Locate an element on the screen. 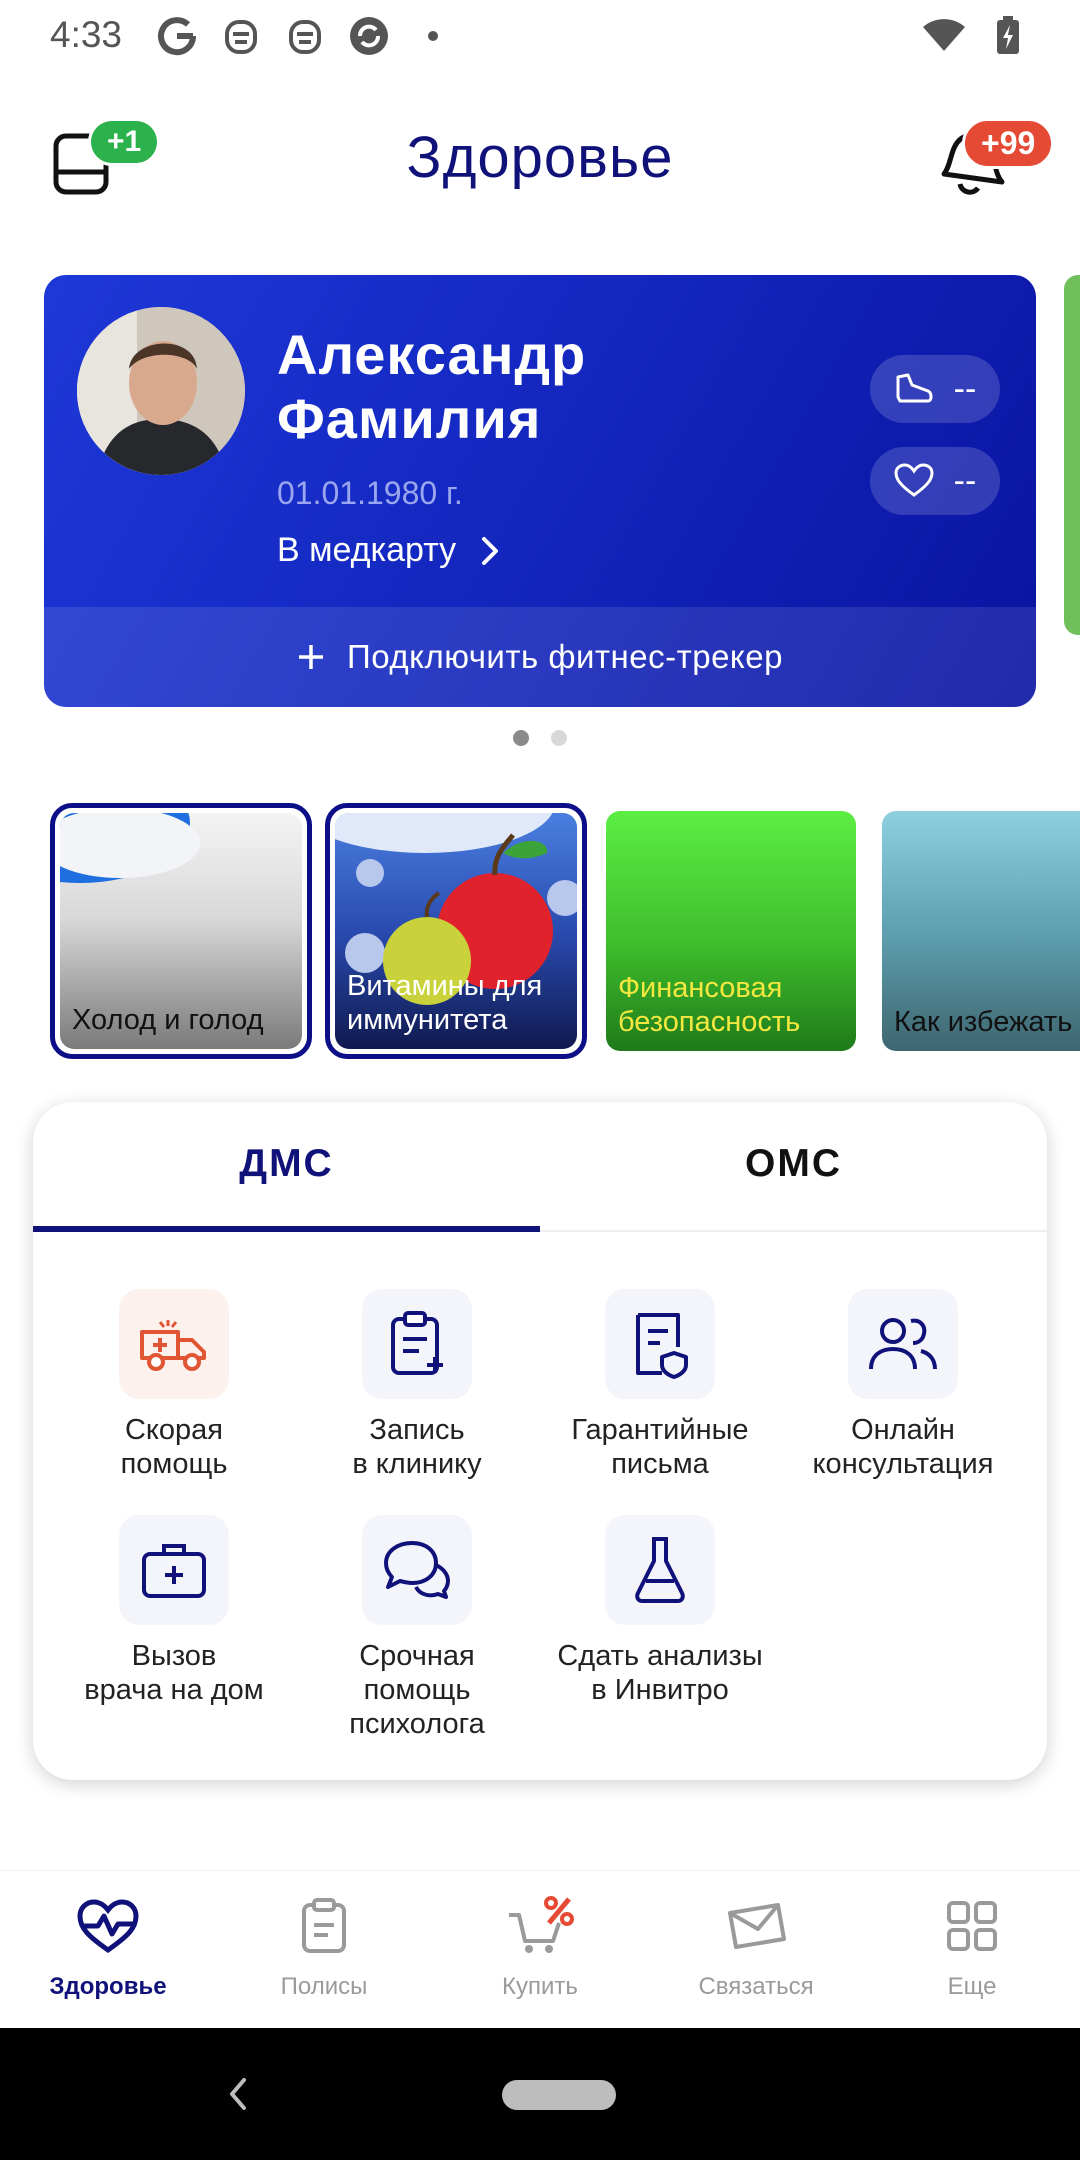  profile-last-name: Фамилия is located at coordinates (409, 418).